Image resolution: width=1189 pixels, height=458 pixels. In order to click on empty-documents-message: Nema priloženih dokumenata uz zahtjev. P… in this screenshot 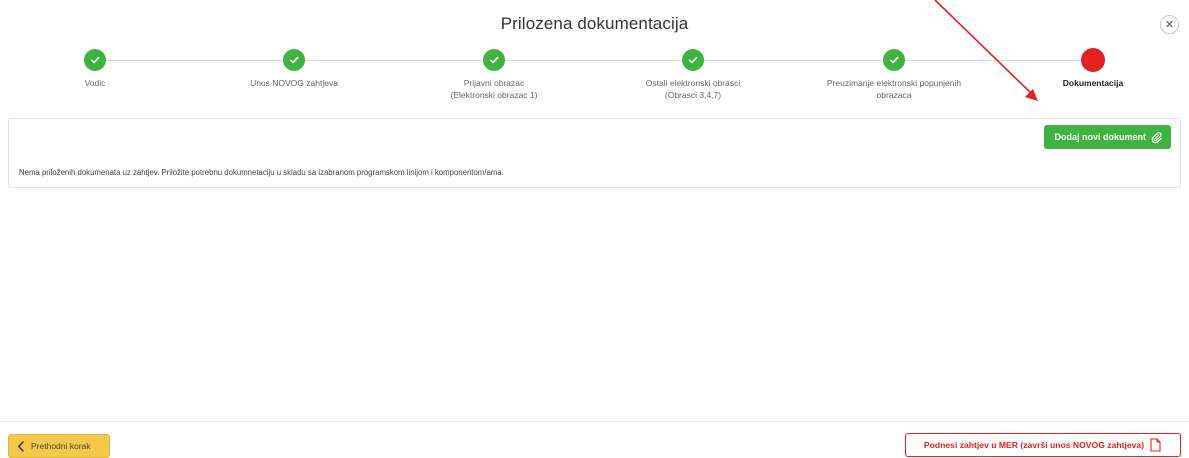, I will do `click(261, 172)`.